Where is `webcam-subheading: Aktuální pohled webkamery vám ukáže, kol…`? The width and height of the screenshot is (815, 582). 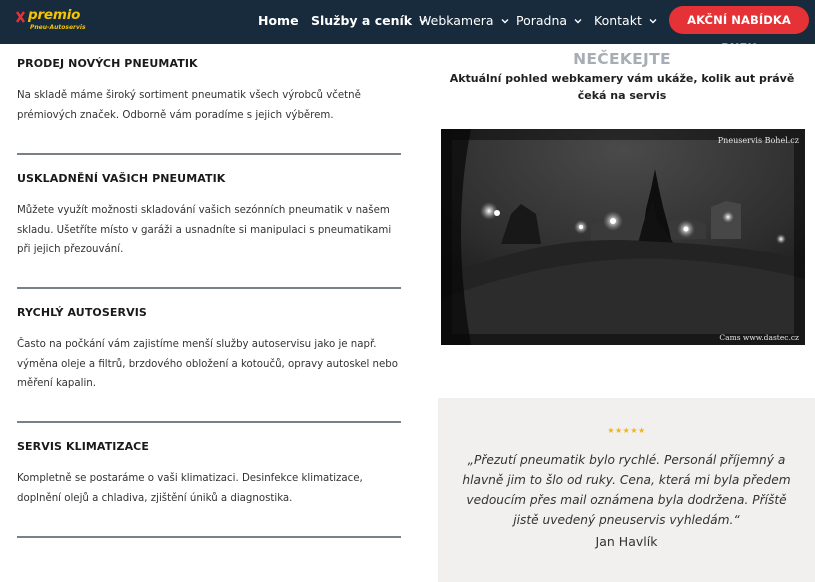
webcam-subheading: Aktuální pohled webkamery vám ukáže, kol… is located at coordinates (622, 87).